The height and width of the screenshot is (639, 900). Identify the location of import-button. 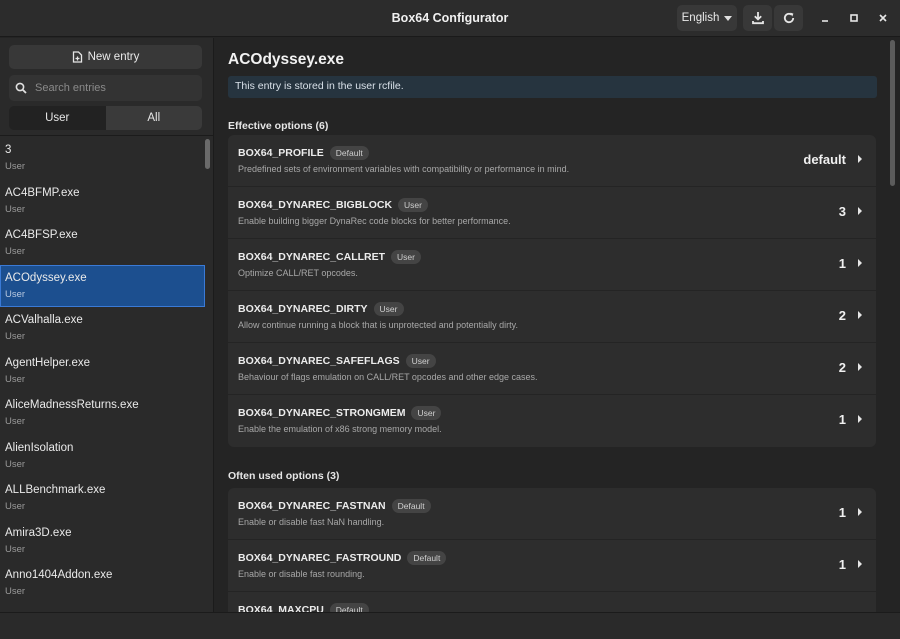
(757, 18).